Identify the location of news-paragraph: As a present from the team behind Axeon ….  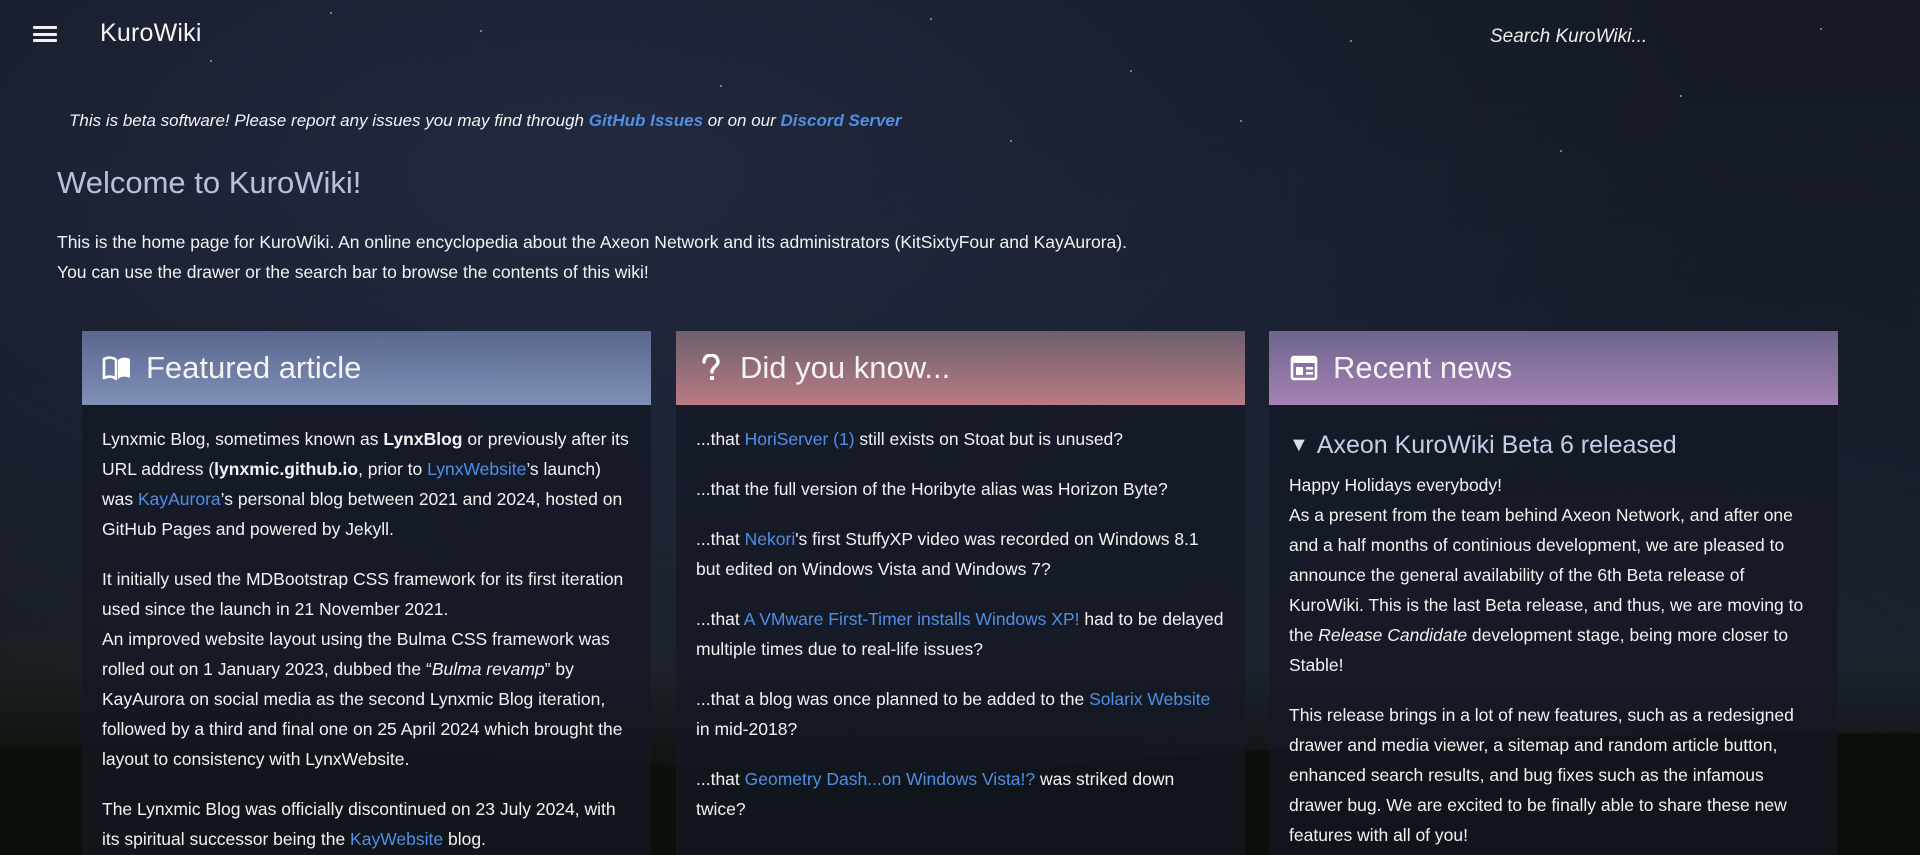
(1546, 590).